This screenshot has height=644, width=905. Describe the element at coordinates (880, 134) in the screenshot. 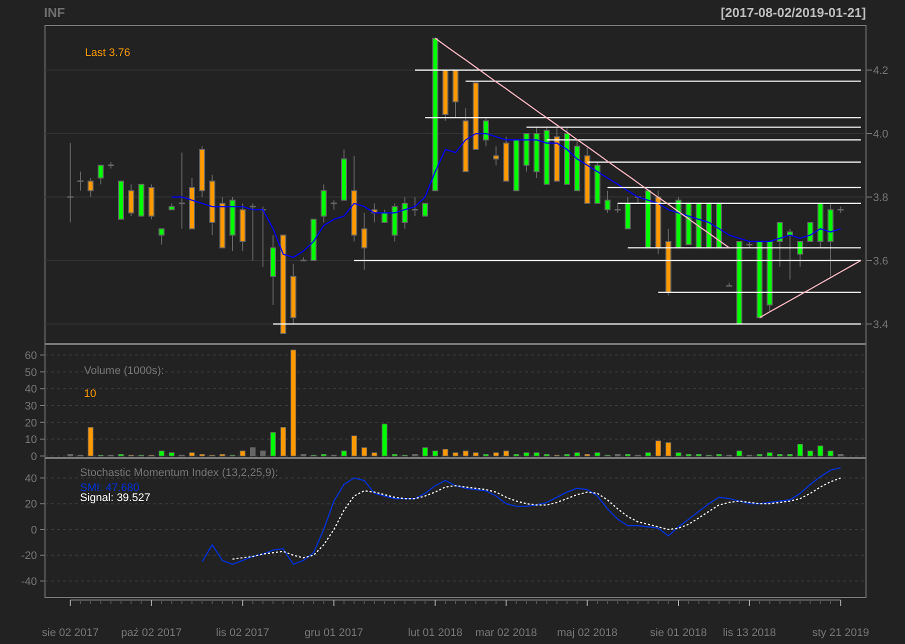

I see `axis-tick-label: 4.0` at that location.